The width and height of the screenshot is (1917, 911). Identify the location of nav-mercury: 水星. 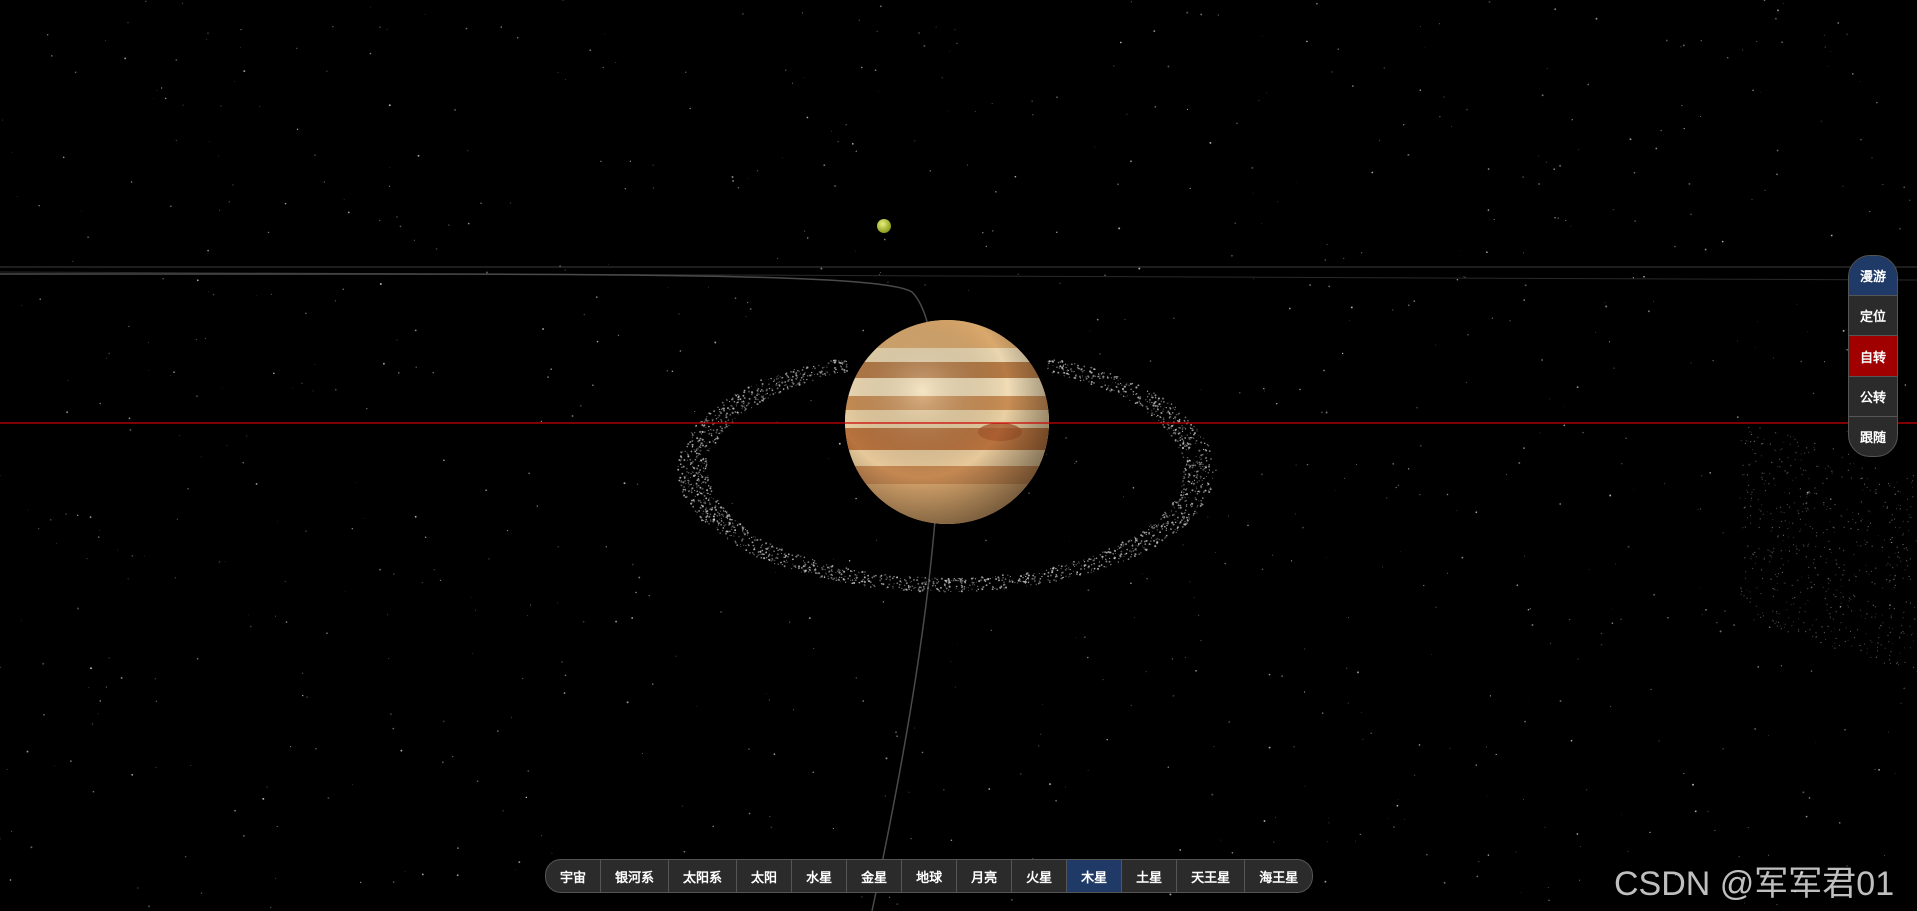
(820, 876).